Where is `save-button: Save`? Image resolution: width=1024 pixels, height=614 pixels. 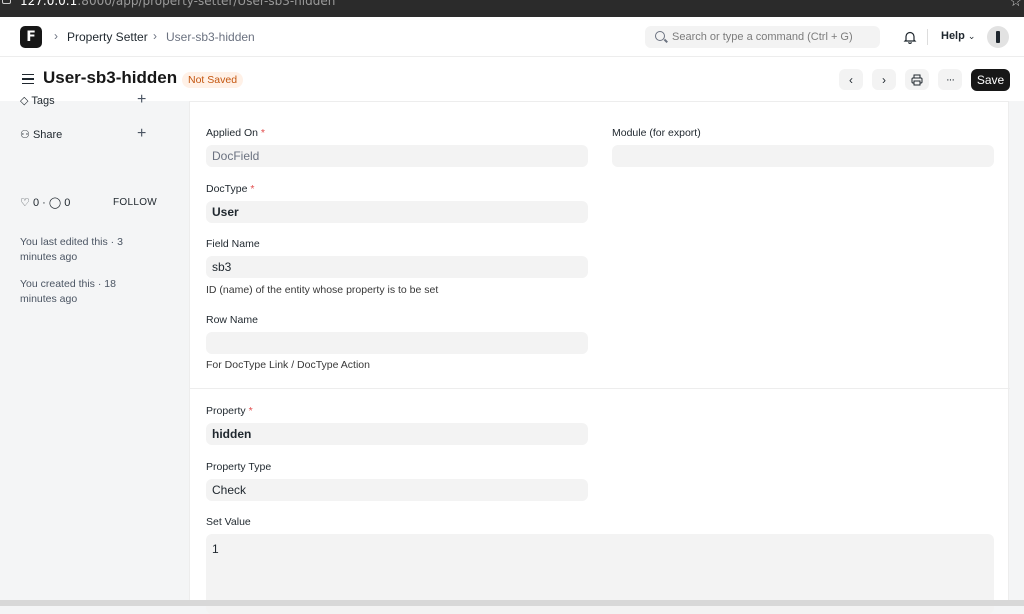 save-button: Save is located at coordinates (990, 80).